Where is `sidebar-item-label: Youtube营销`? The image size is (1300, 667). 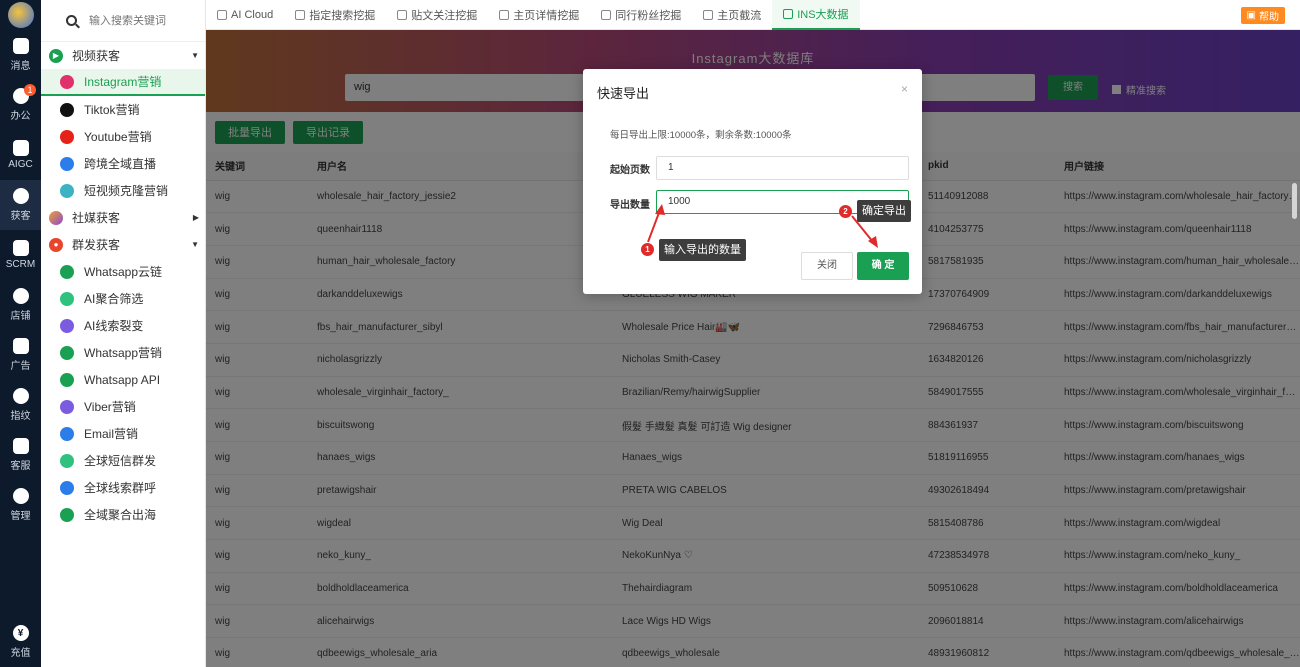
sidebar-item-label: Youtube营销 is located at coordinates (118, 137).